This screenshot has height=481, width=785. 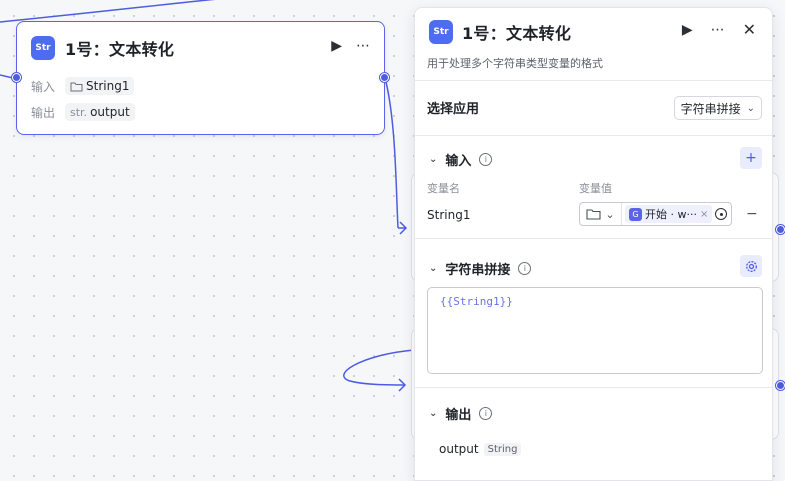 I want to click on node-output-row: 输出 str. output, so click(x=83, y=112).